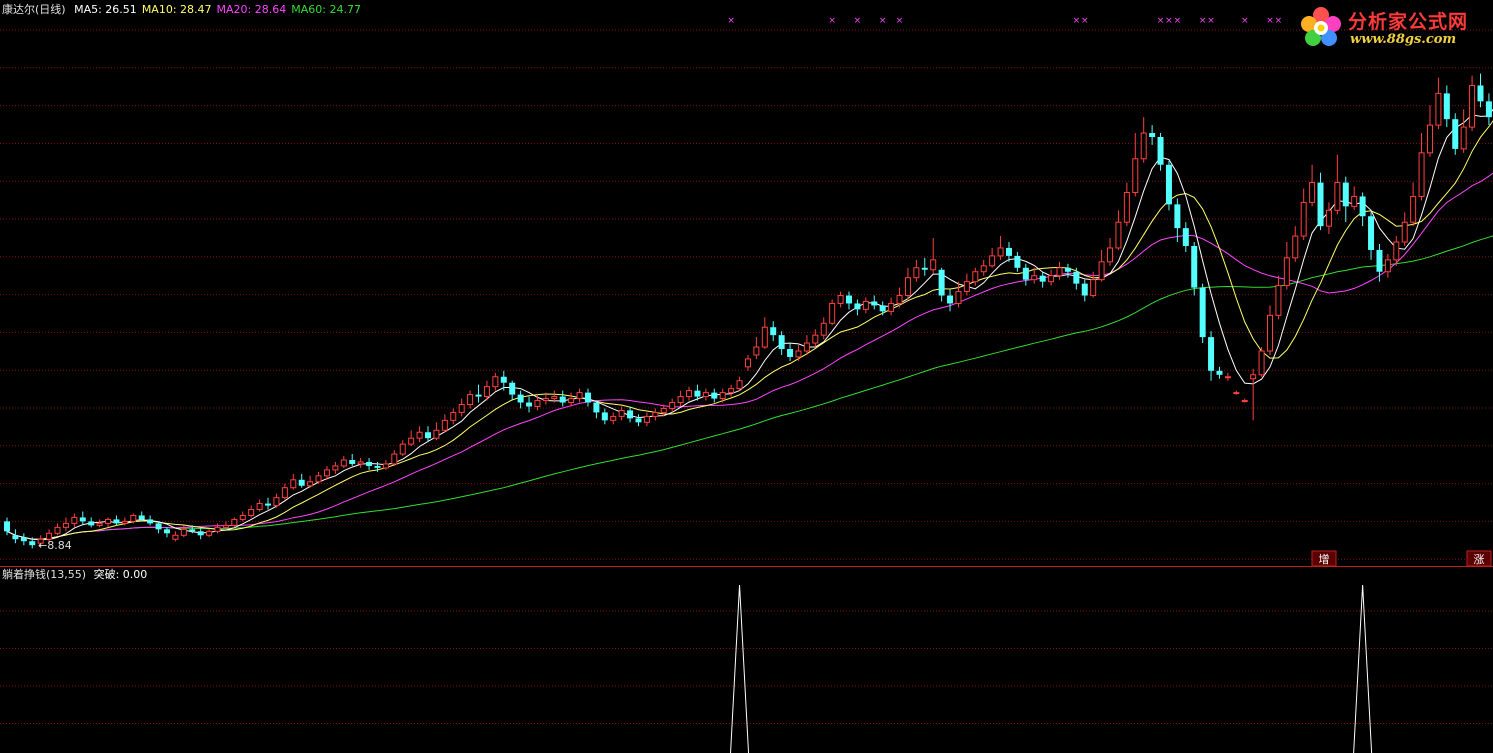 Image resolution: width=1493 pixels, height=753 pixels. I want to click on logo-url: www.88gs.com, so click(1403, 39).